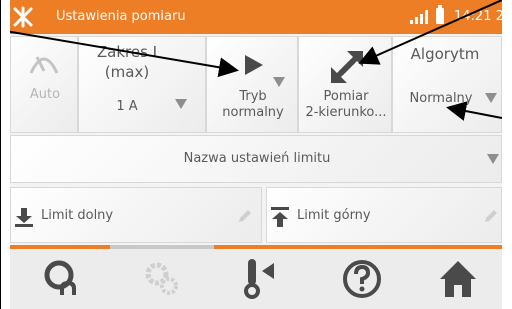  Describe the element at coordinates (474, 111) in the screenshot. I see `callout-arrow-algorithm` at that location.